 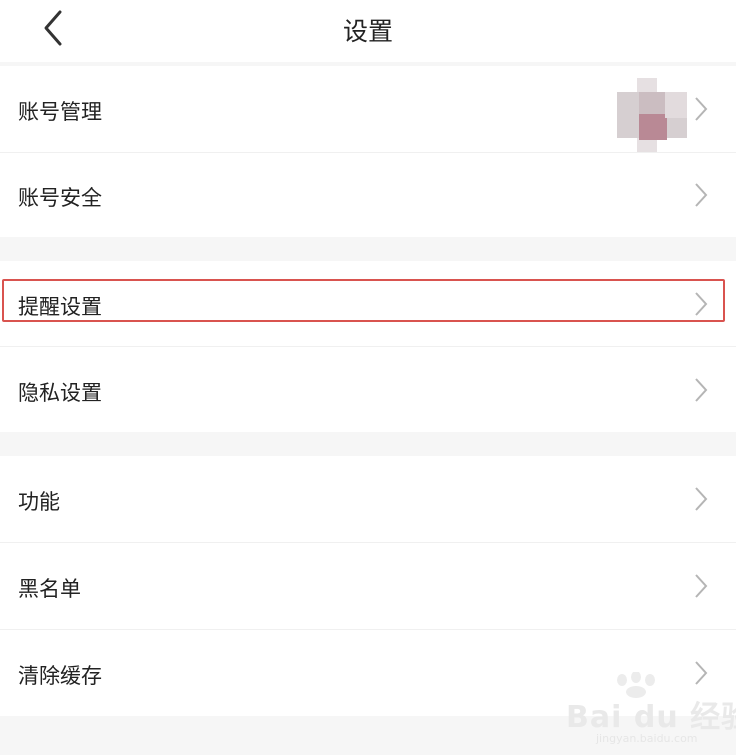 I want to click on settings-item-label: 提醒设置, so click(x=60, y=307).